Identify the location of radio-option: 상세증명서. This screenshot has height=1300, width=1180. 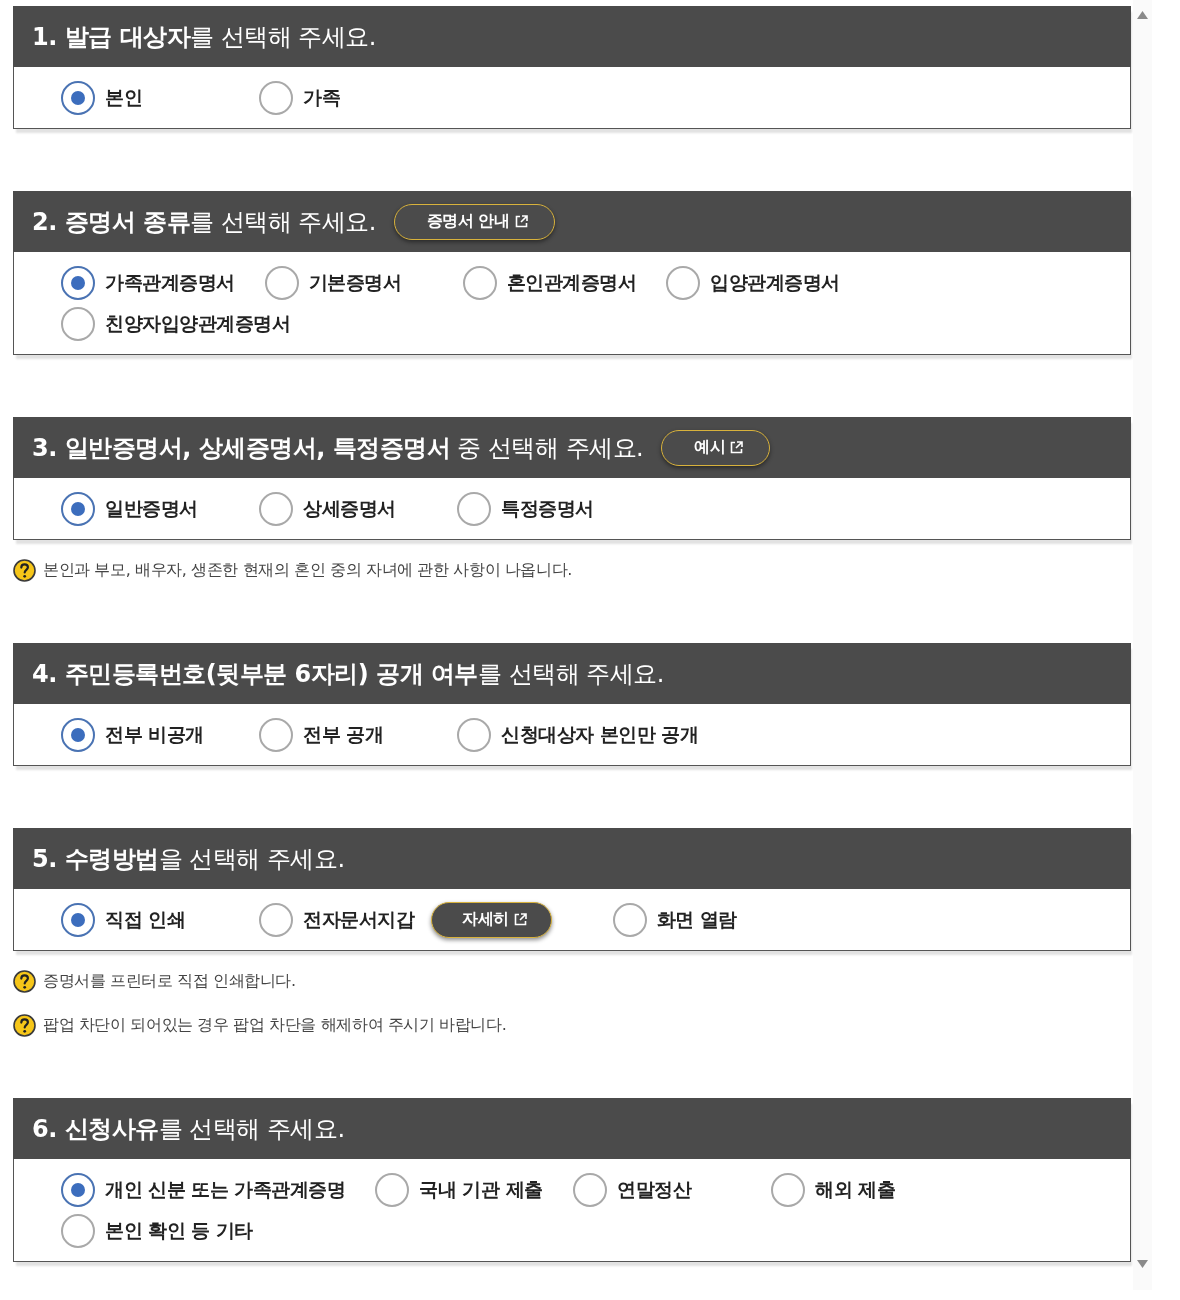
(327, 508).